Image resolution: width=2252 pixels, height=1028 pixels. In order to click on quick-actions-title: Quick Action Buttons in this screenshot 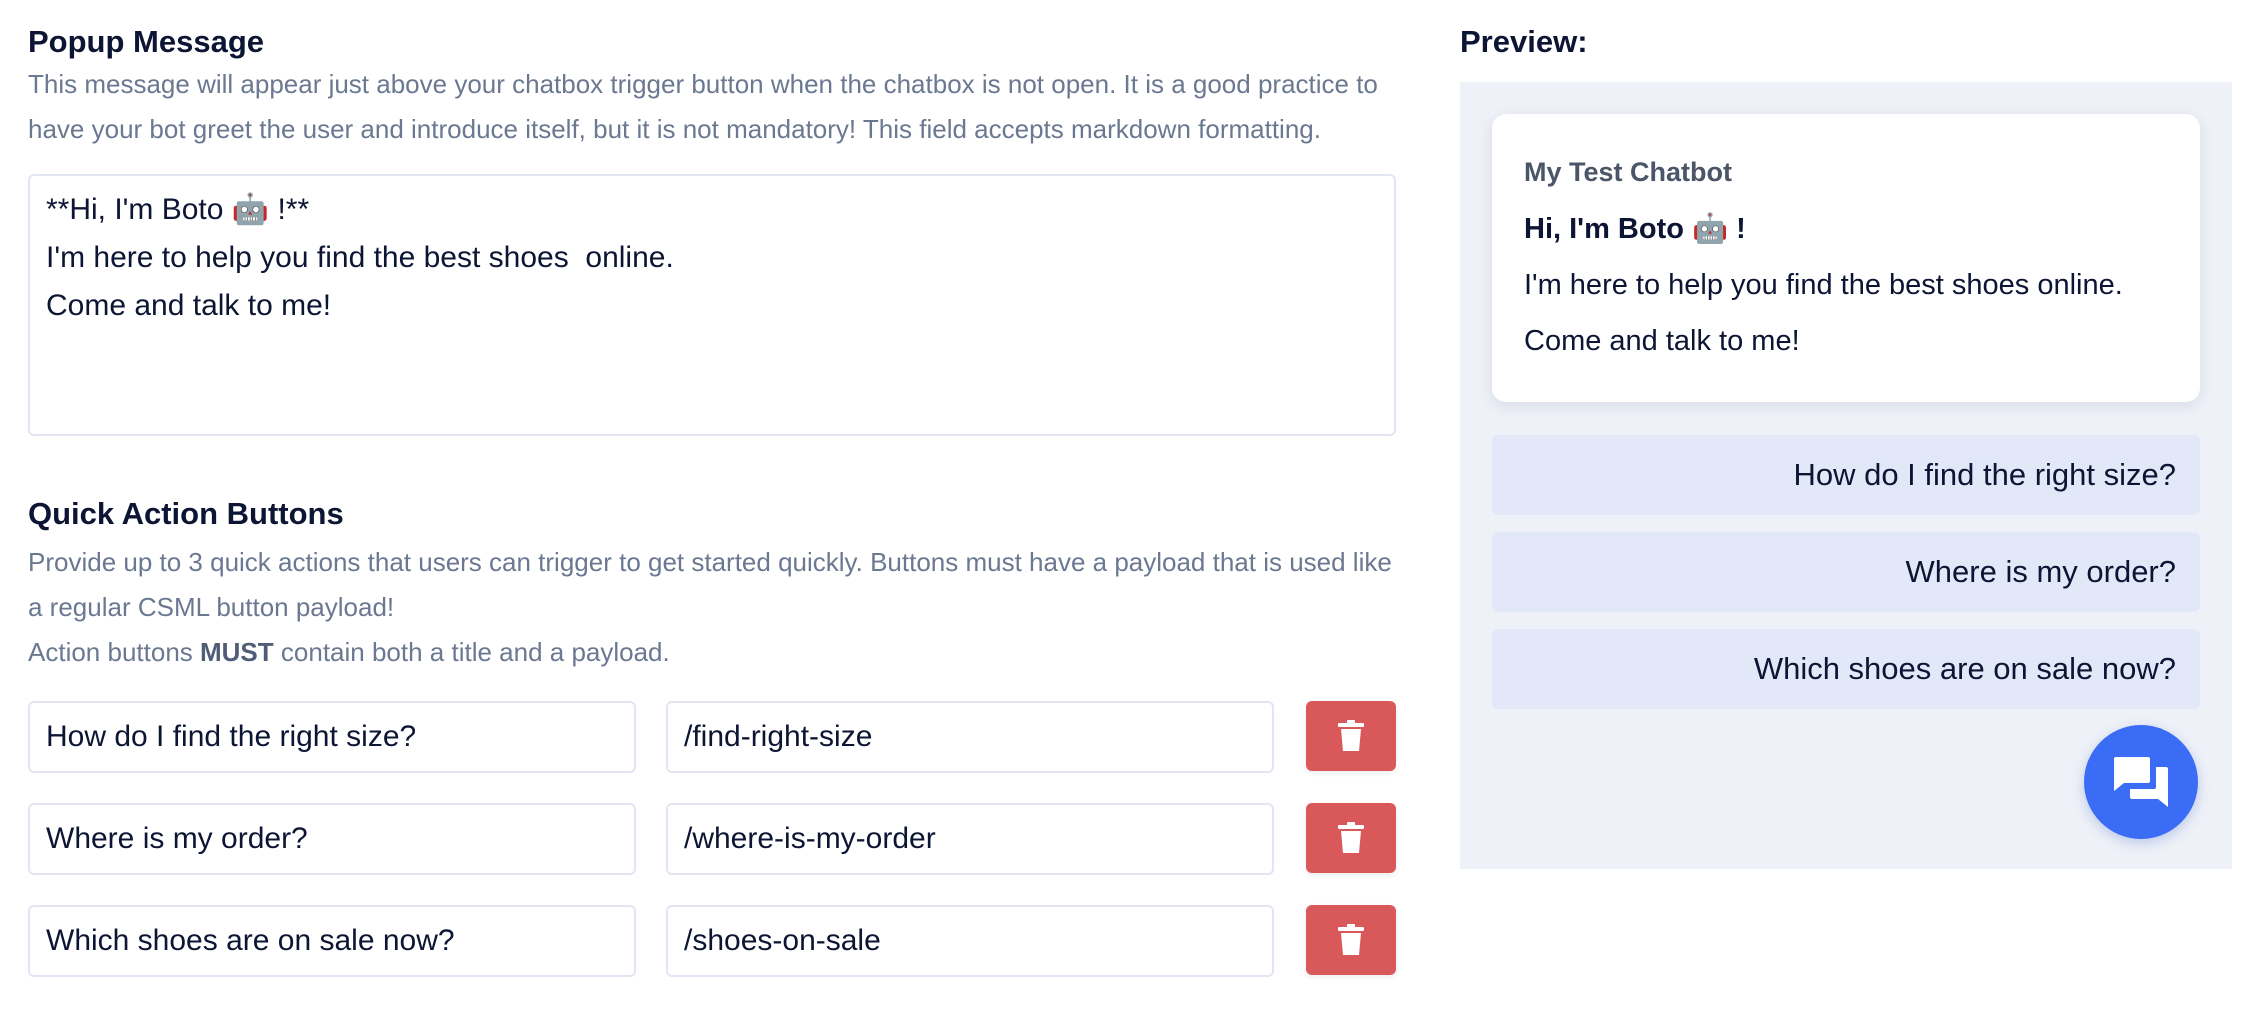, I will do `click(186, 513)`.